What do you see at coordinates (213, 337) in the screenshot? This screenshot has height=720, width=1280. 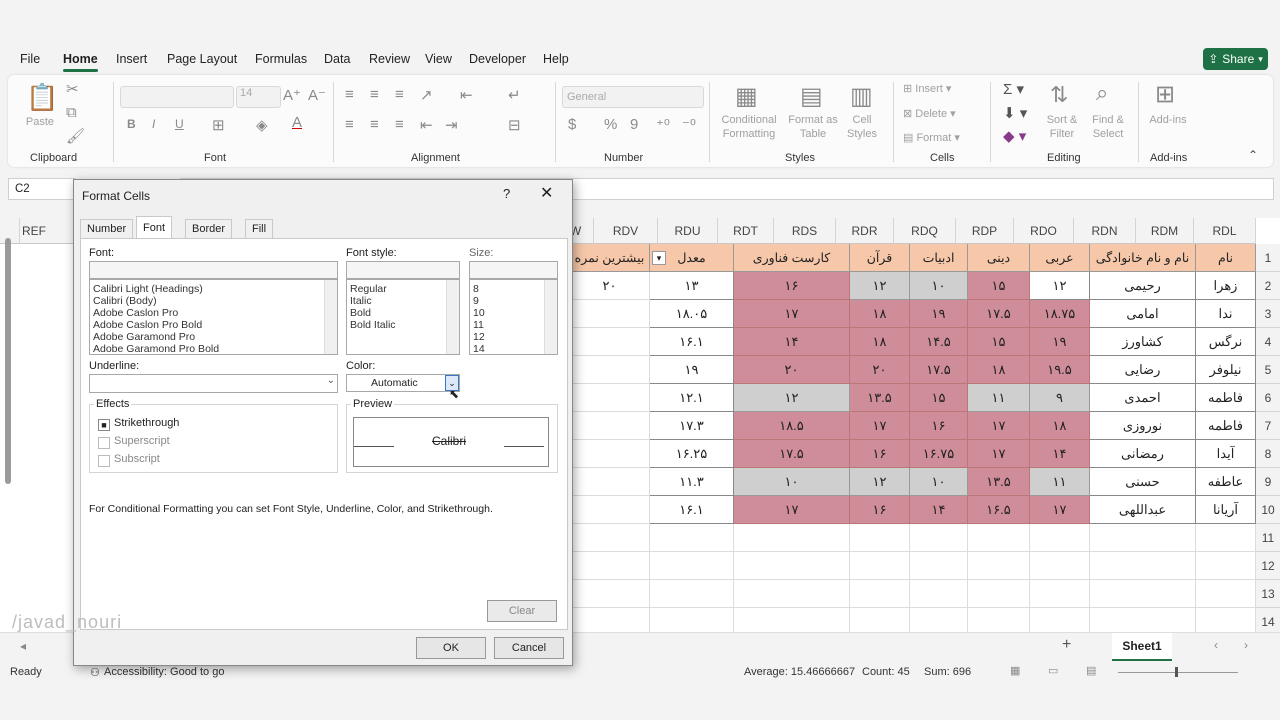 I see `font-list-item: Adobe Garamond Pro` at bounding box center [213, 337].